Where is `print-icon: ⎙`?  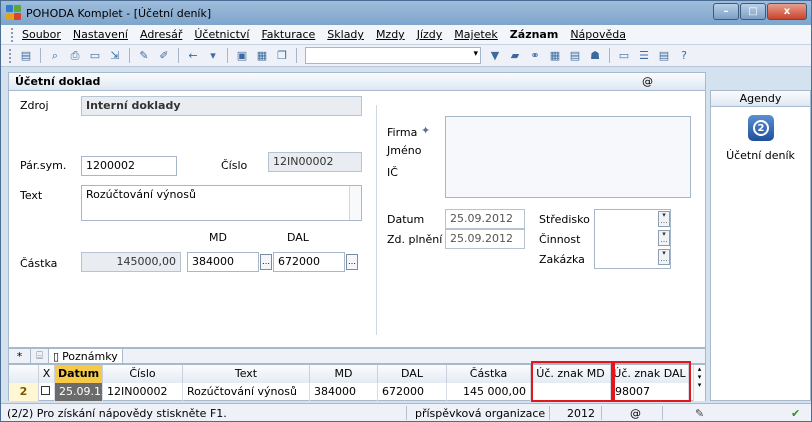 print-icon: ⎙ is located at coordinates (75, 56).